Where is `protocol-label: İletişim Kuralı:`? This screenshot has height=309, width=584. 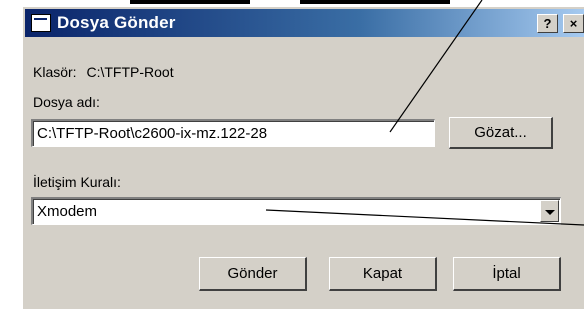
protocol-label: İletişim Kuralı: is located at coordinates (77, 182).